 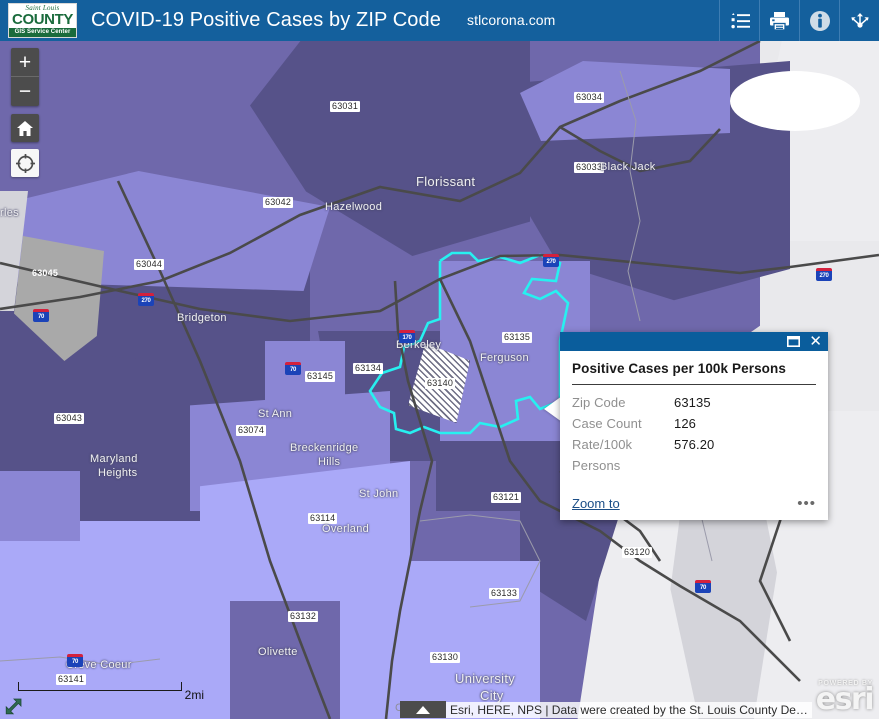 What do you see at coordinates (599, 402) in the screenshot?
I see `popup-field-name: Zip Code` at bounding box center [599, 402].